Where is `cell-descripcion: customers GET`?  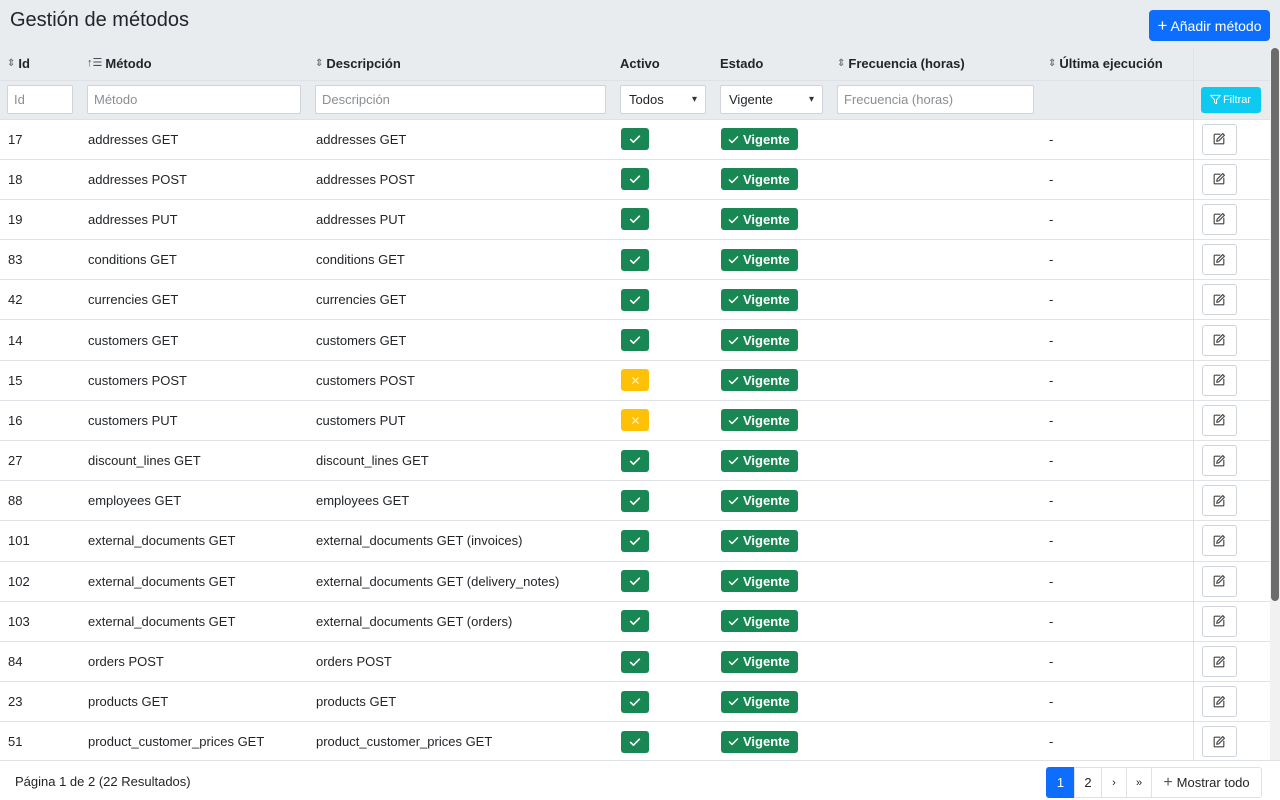 cell-descripcion: customers GET is located at coordinates (460, 340).